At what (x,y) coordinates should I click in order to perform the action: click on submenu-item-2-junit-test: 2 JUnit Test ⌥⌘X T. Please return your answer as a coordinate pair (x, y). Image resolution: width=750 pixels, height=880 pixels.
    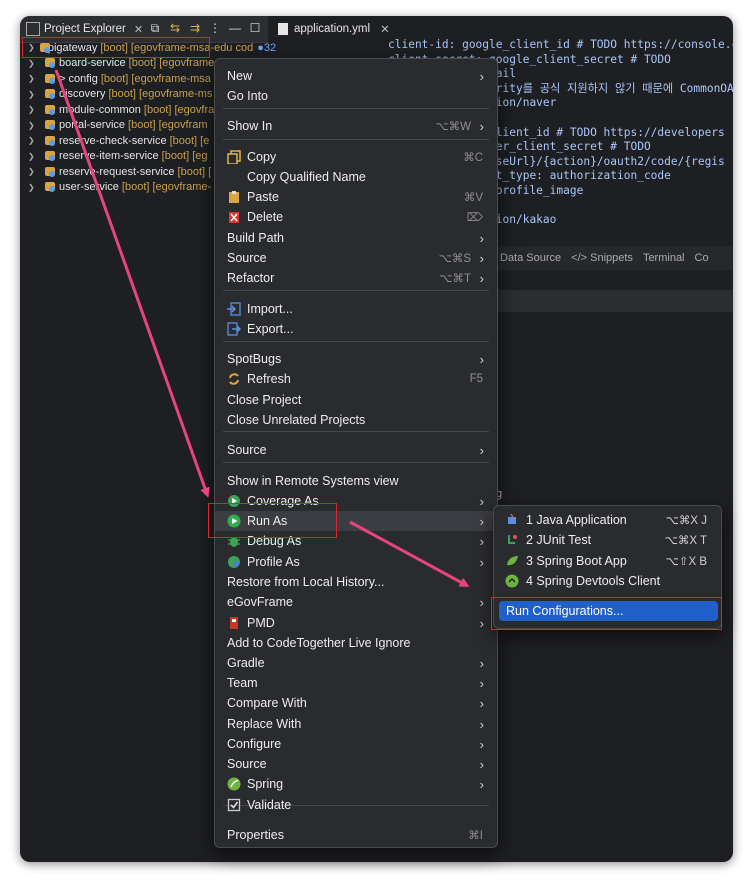
    Looking at the image, I should click on (607, 540).